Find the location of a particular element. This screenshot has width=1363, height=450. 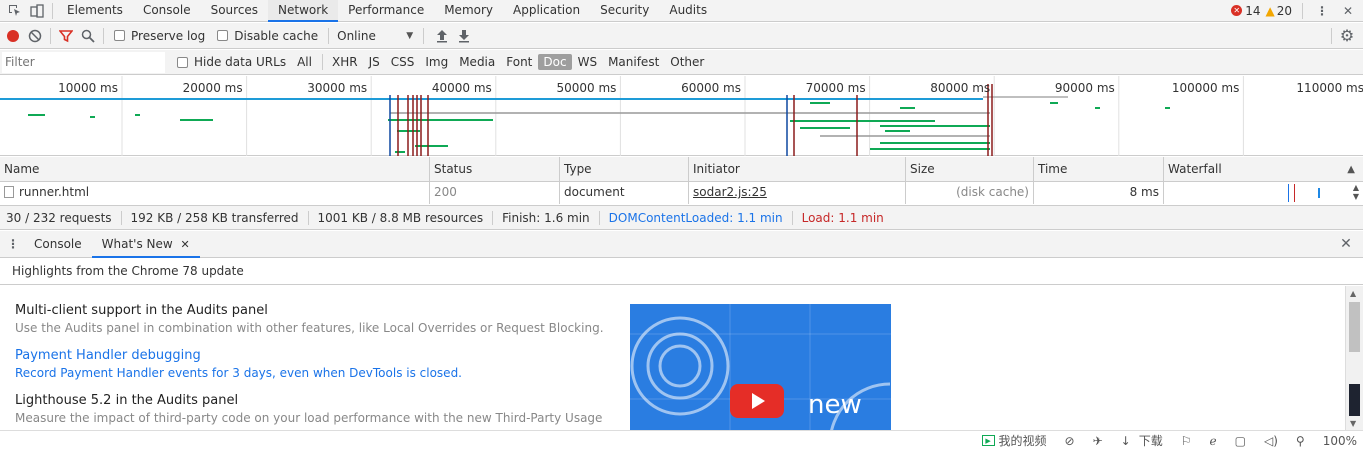

export-har-icon is located at coordinates (464, 36).